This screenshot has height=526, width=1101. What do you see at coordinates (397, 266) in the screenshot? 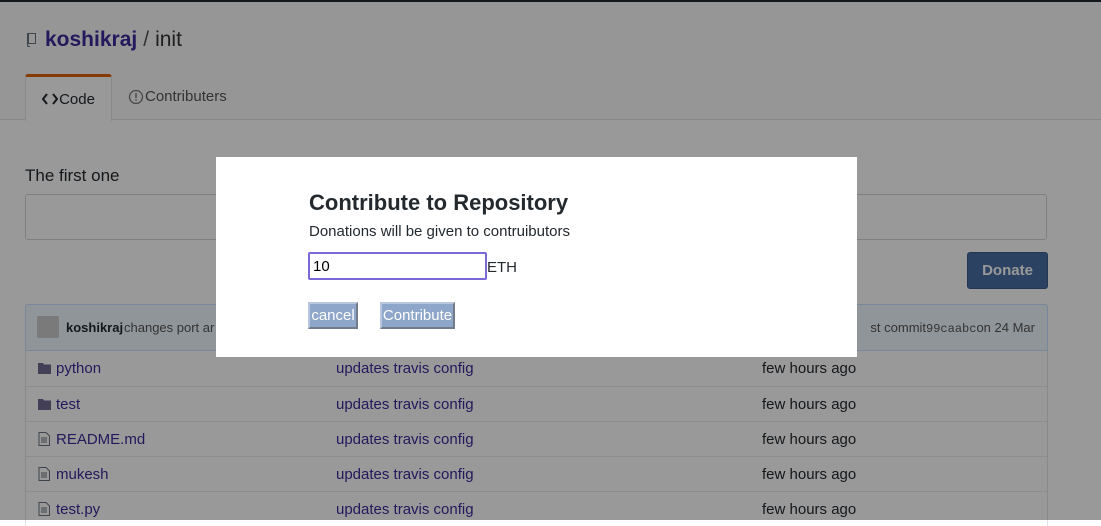
I see `amount-input` at bounding box center [397, 266].